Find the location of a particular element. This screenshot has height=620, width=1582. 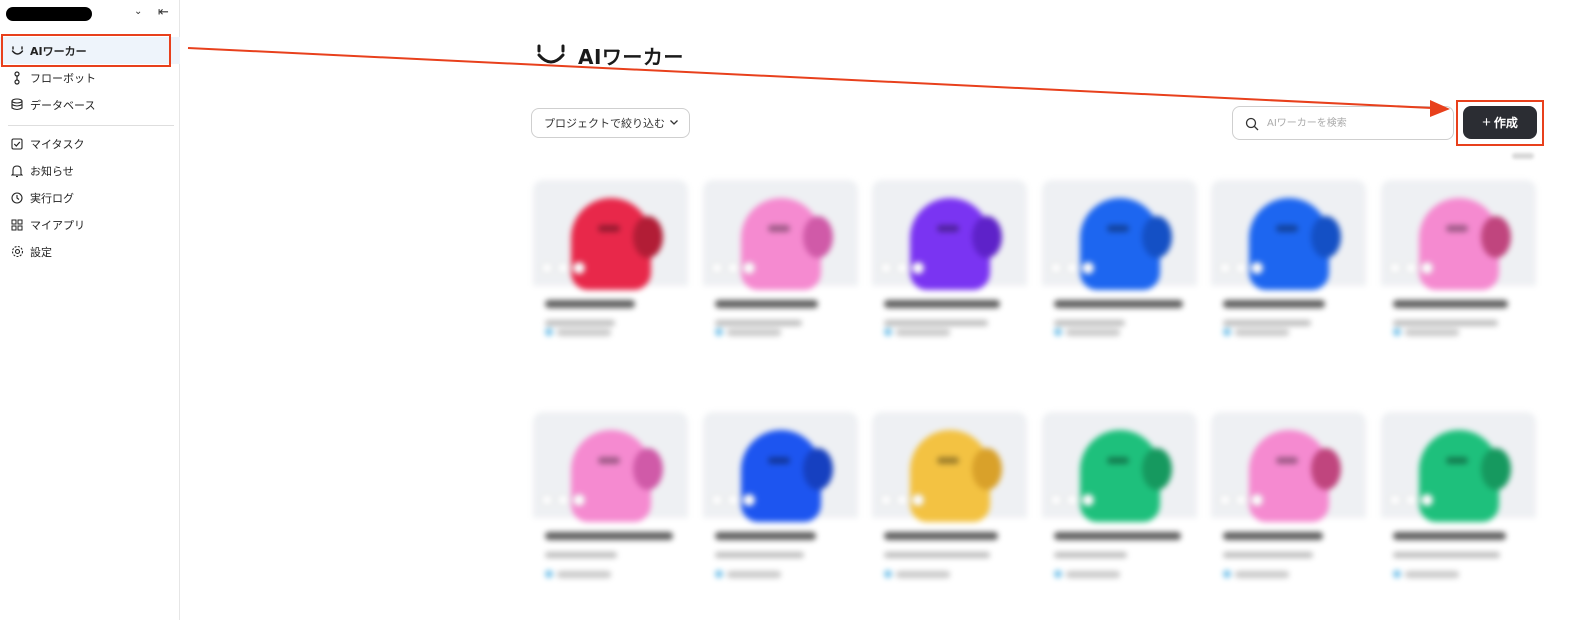

clock-icon is located at coordinates (17, 198).